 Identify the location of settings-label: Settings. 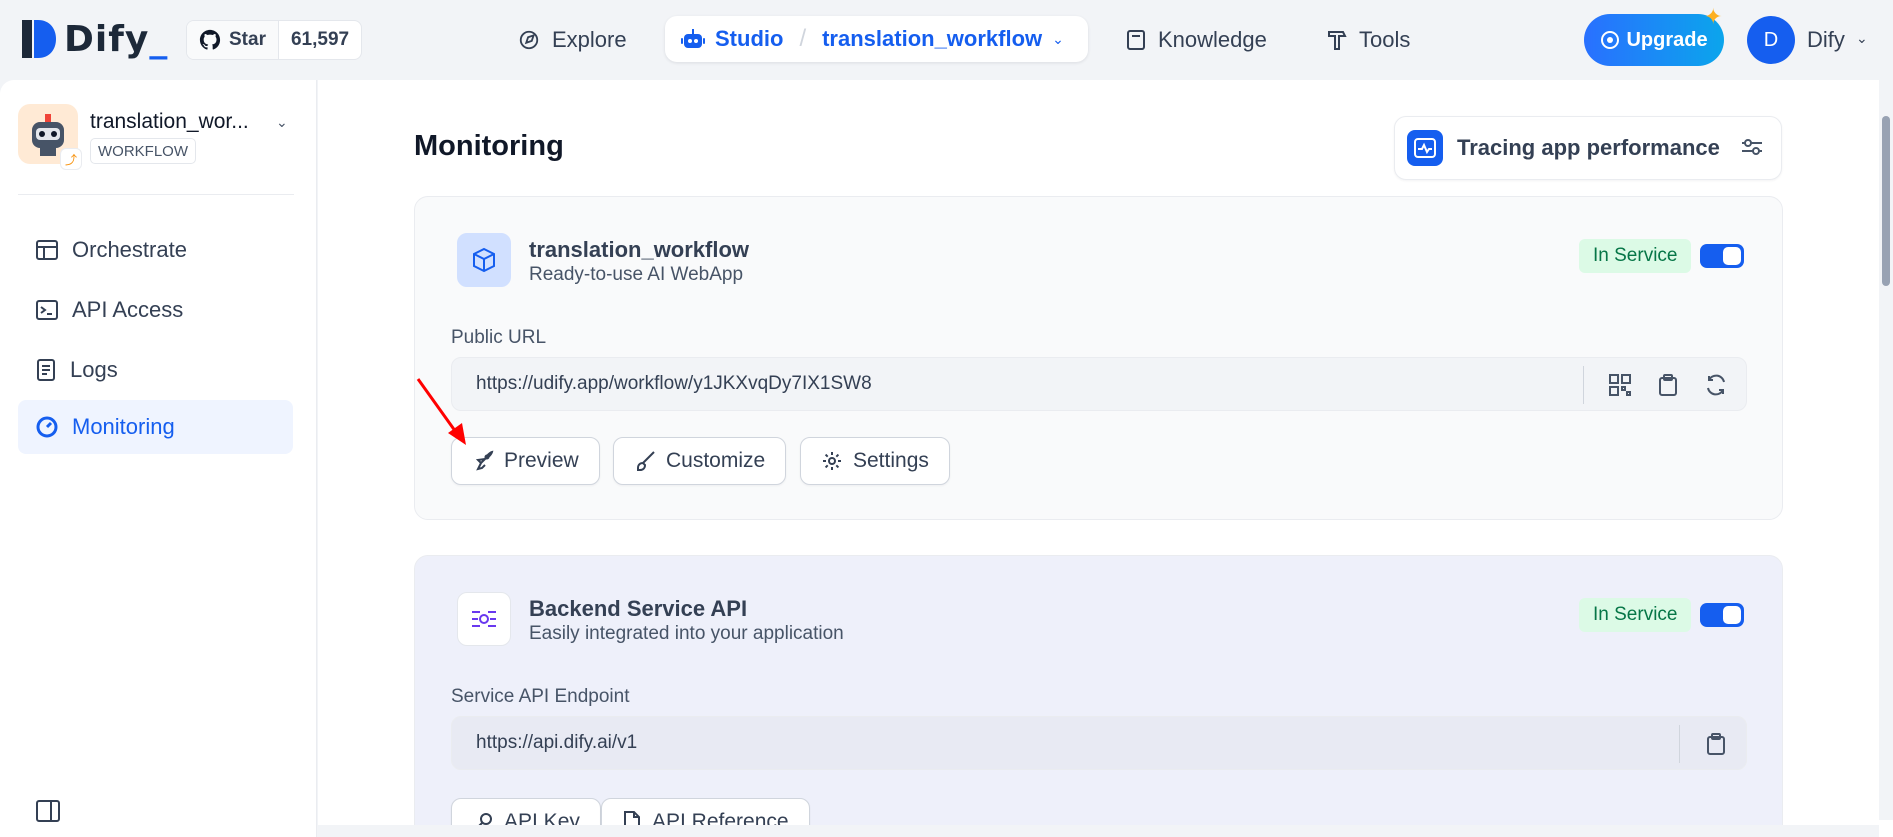
(891, 460).